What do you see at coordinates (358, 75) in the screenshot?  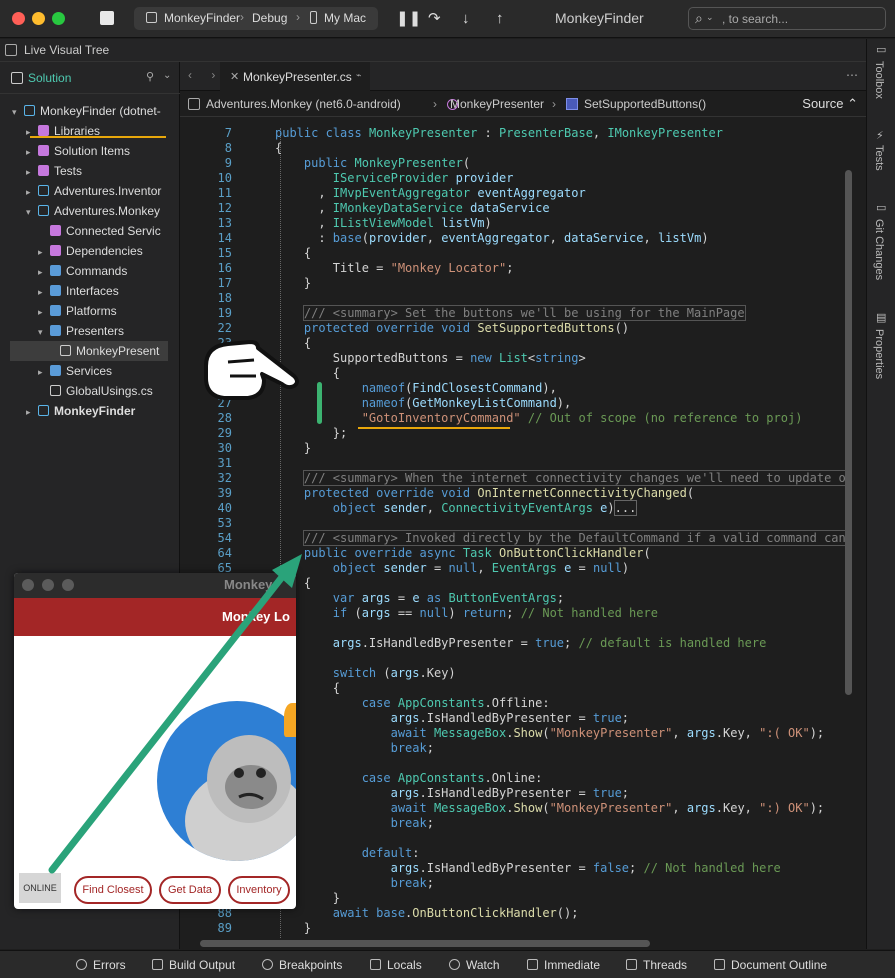 I see `pin-icon: ⌁` at bounding box center [358, 75].